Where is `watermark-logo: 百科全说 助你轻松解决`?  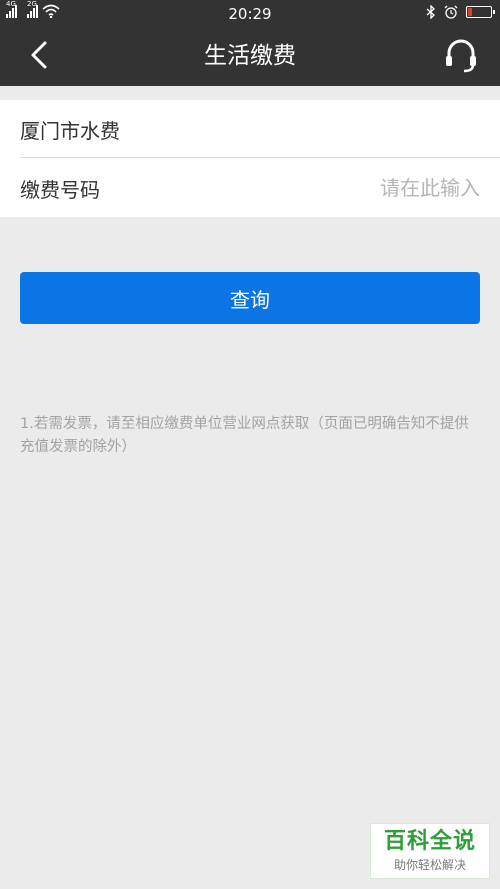 watermark-logo: 百科全说 助你轻松解决 is located at coordinates (430, 851).